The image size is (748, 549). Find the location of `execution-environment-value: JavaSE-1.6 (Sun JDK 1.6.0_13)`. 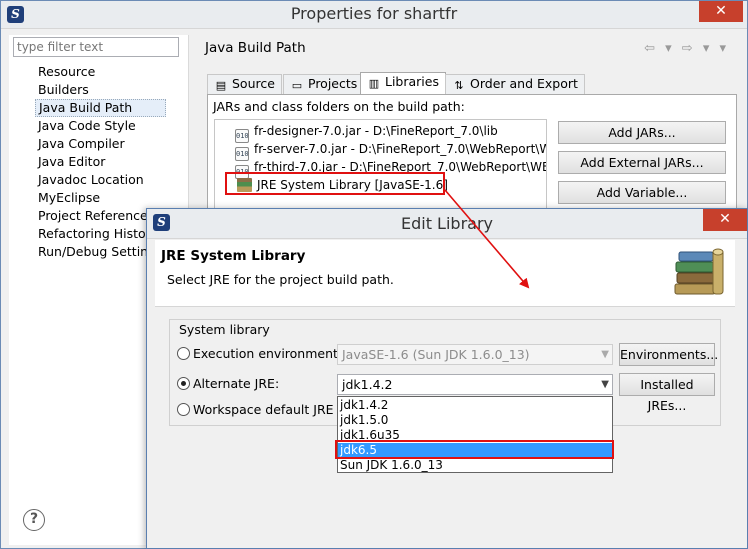

execution-environment-value: JavaSE-1.6 (Sun JDK 1.6.0_13) is located at coordinates (436, 354).